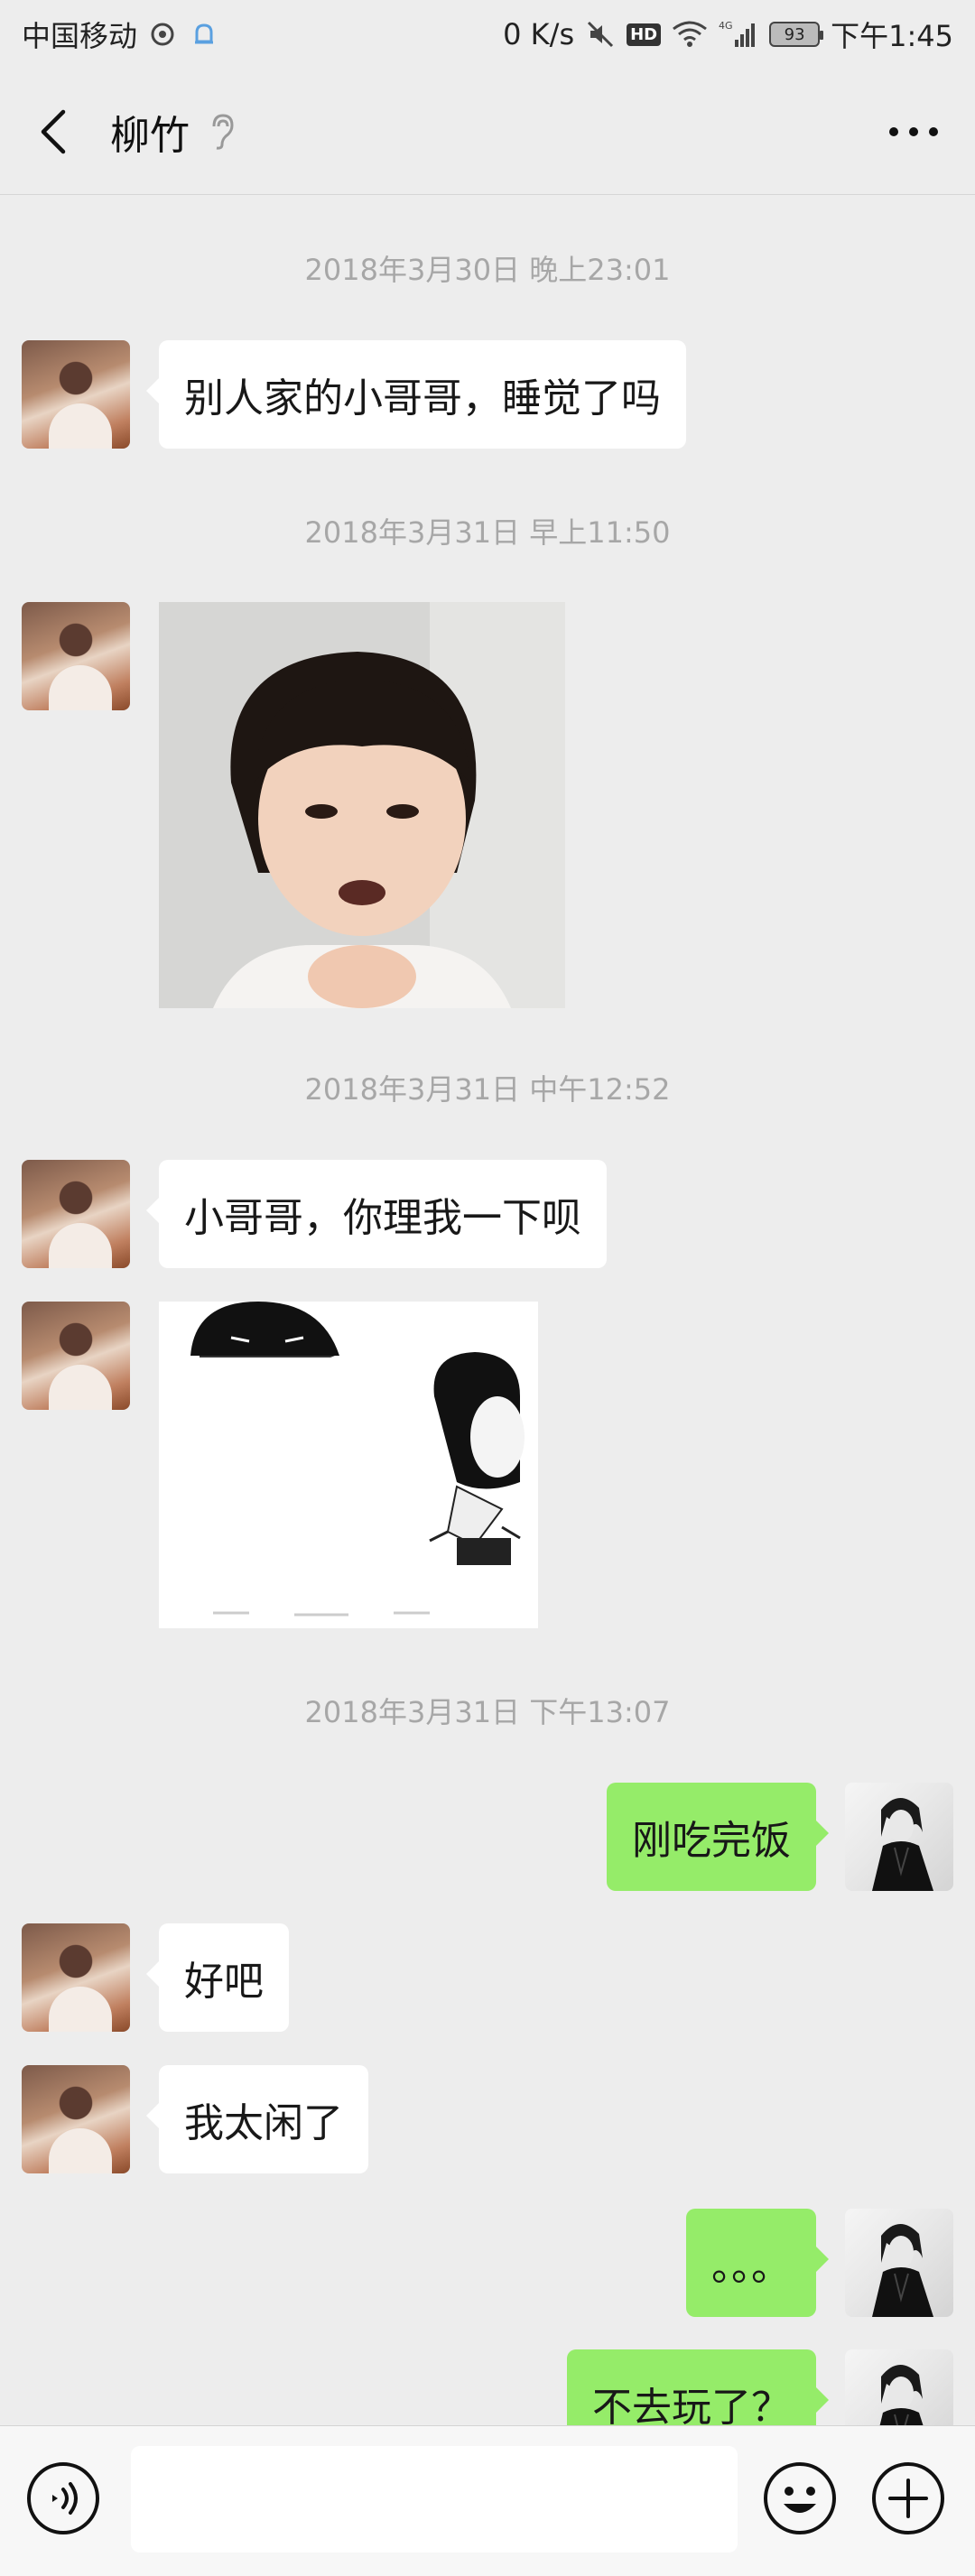  Describe the element at coordinates (690, 34) in the screenshot. I see `wifi-icon` at that location.